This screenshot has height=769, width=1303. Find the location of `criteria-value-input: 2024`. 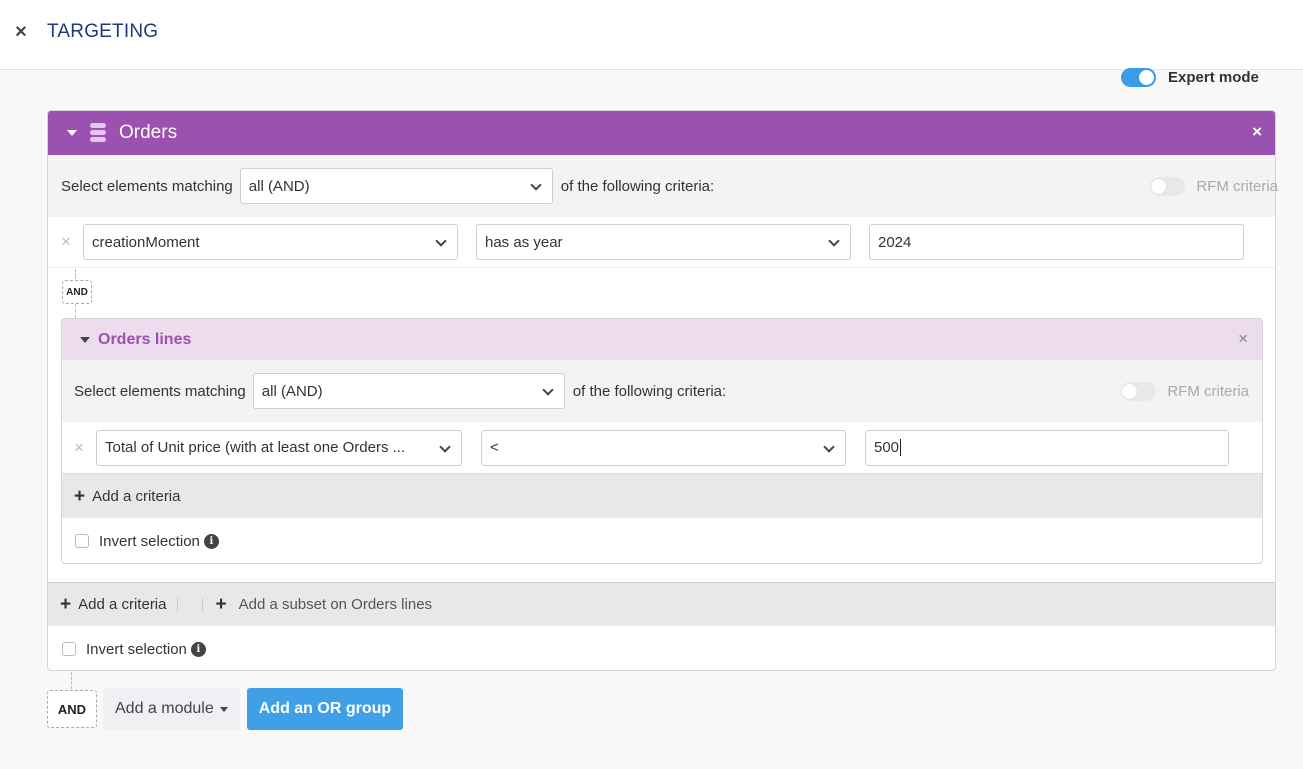

criteria-value-input: 2024 is located at coordinates (1056, 242).